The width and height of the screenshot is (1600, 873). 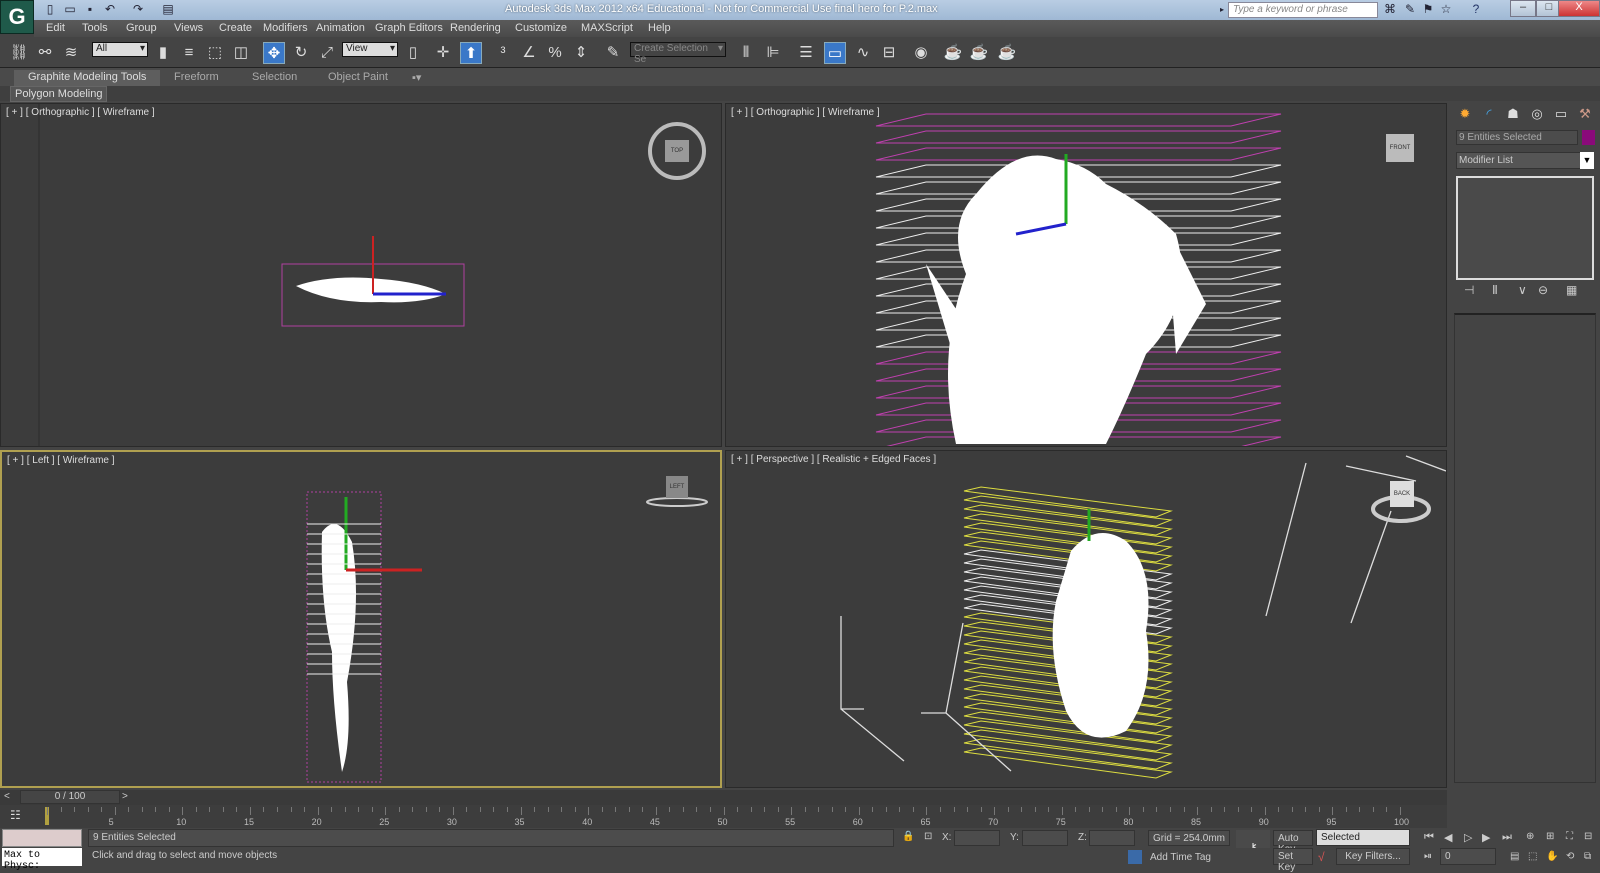 I want to click on previous-frame-icon: ◀, so click(x=1448, y=837).